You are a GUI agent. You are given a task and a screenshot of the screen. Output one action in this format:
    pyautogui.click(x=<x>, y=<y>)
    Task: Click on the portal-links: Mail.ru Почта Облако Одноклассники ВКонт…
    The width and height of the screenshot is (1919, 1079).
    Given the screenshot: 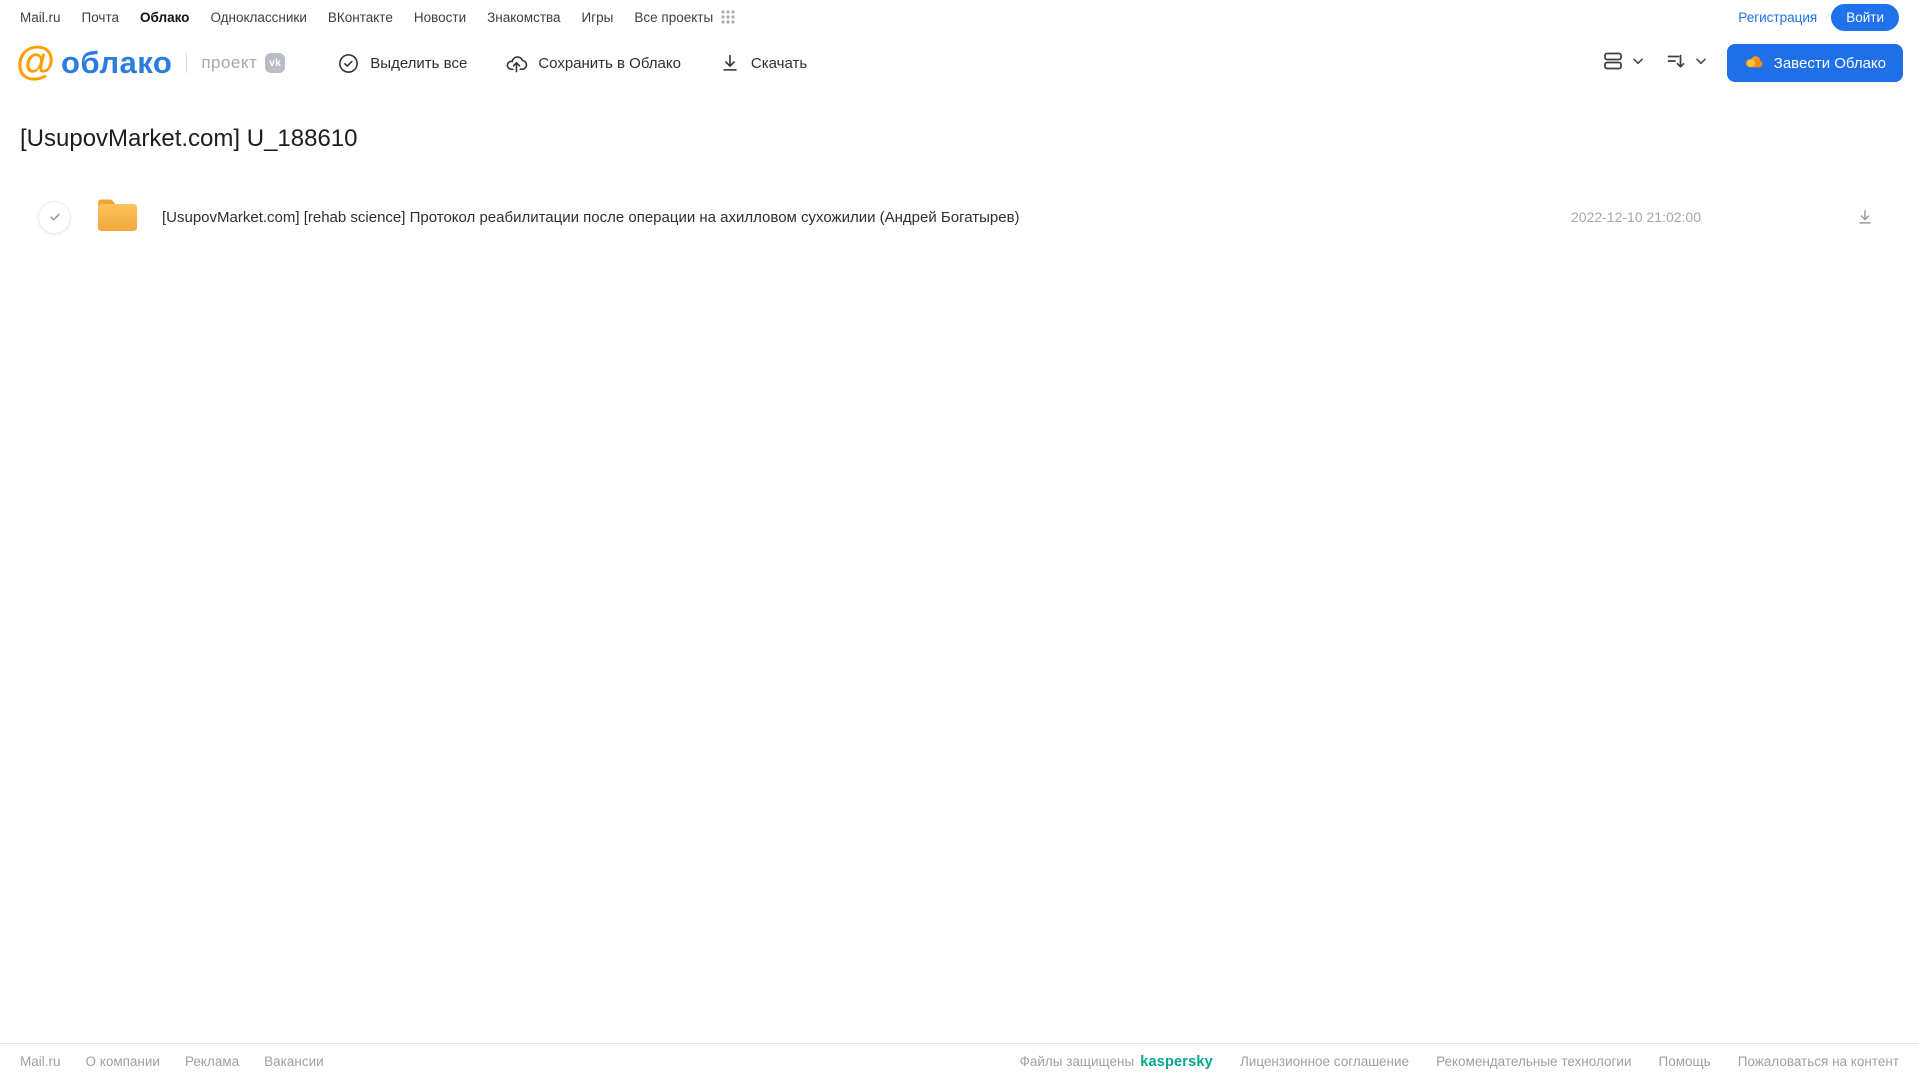 What is the action you would take?
    pyautogui.click(x=378, y=17)
    